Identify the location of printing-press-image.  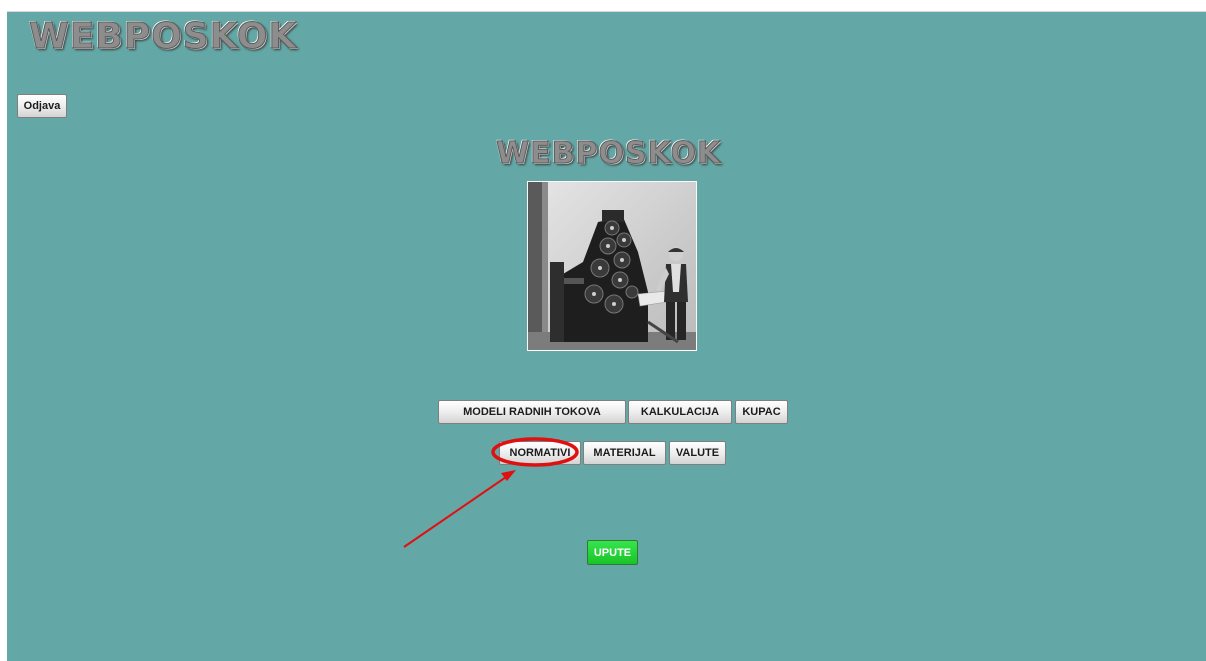
(612, 266).